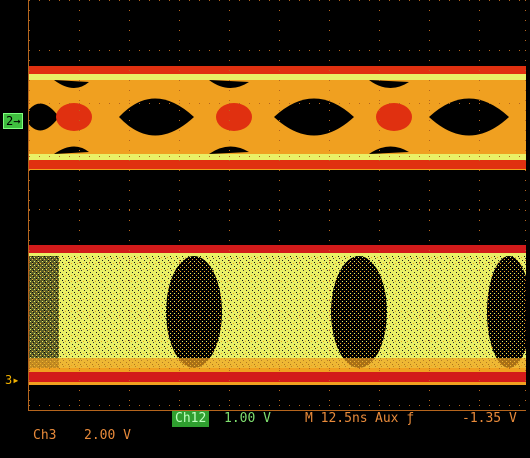 The height and width of the screenshot is (458, 530). What do you see at coordinates (247, 418) in the screenshot?
I see `ch12-scale: 1.00 V` at bounding box center [247, 418].